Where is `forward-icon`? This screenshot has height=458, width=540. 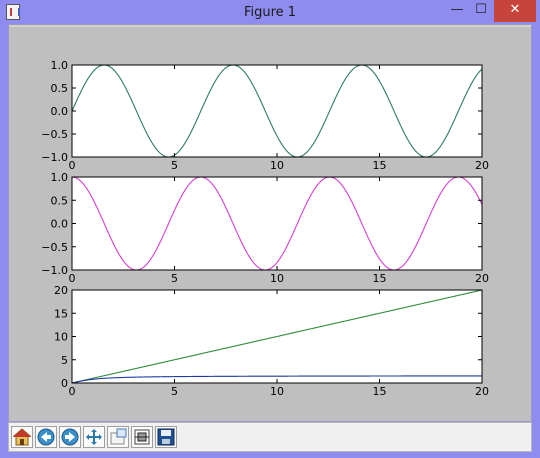
forward-icon is located at coordinates (70, 437).